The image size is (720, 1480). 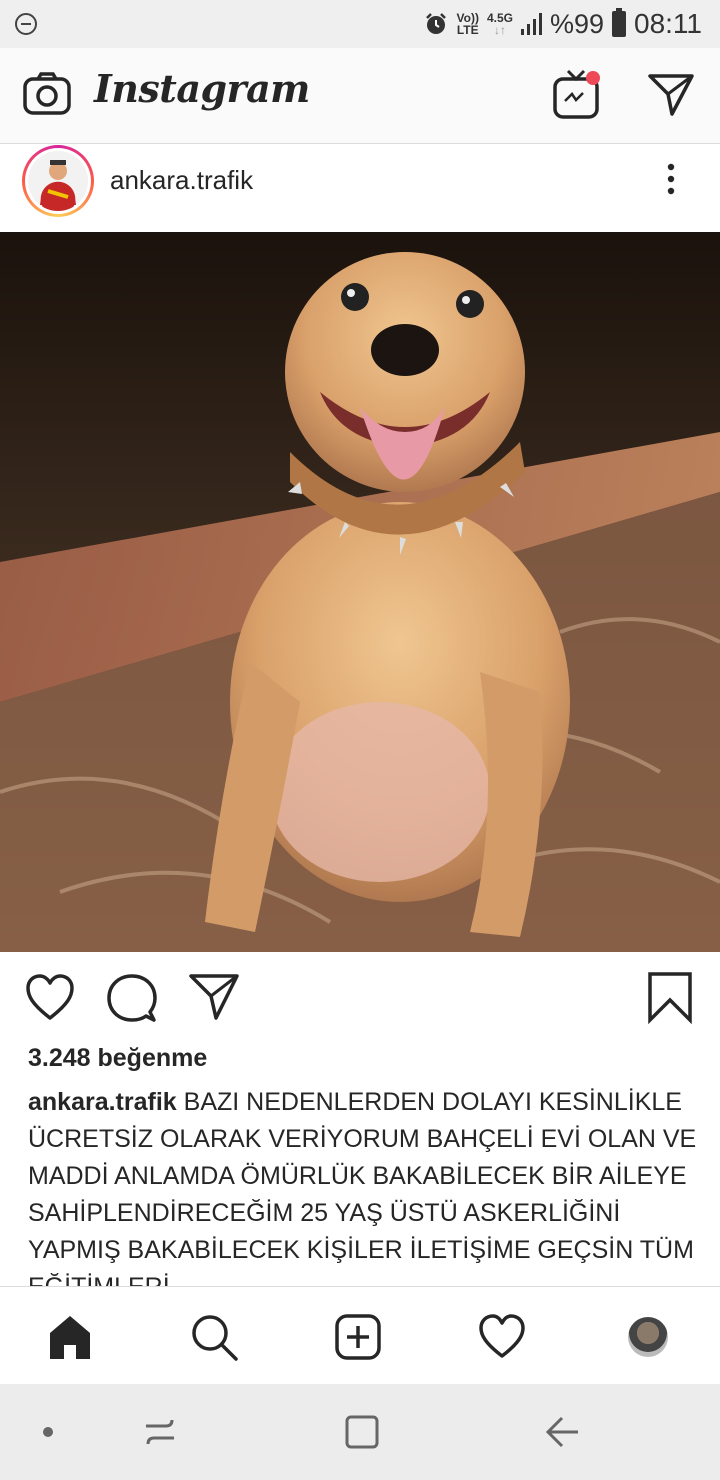 What do you see at coordinates (50, 998) in the screenshot?
I see `like-heart-icon` at bounding box center [50, 998].